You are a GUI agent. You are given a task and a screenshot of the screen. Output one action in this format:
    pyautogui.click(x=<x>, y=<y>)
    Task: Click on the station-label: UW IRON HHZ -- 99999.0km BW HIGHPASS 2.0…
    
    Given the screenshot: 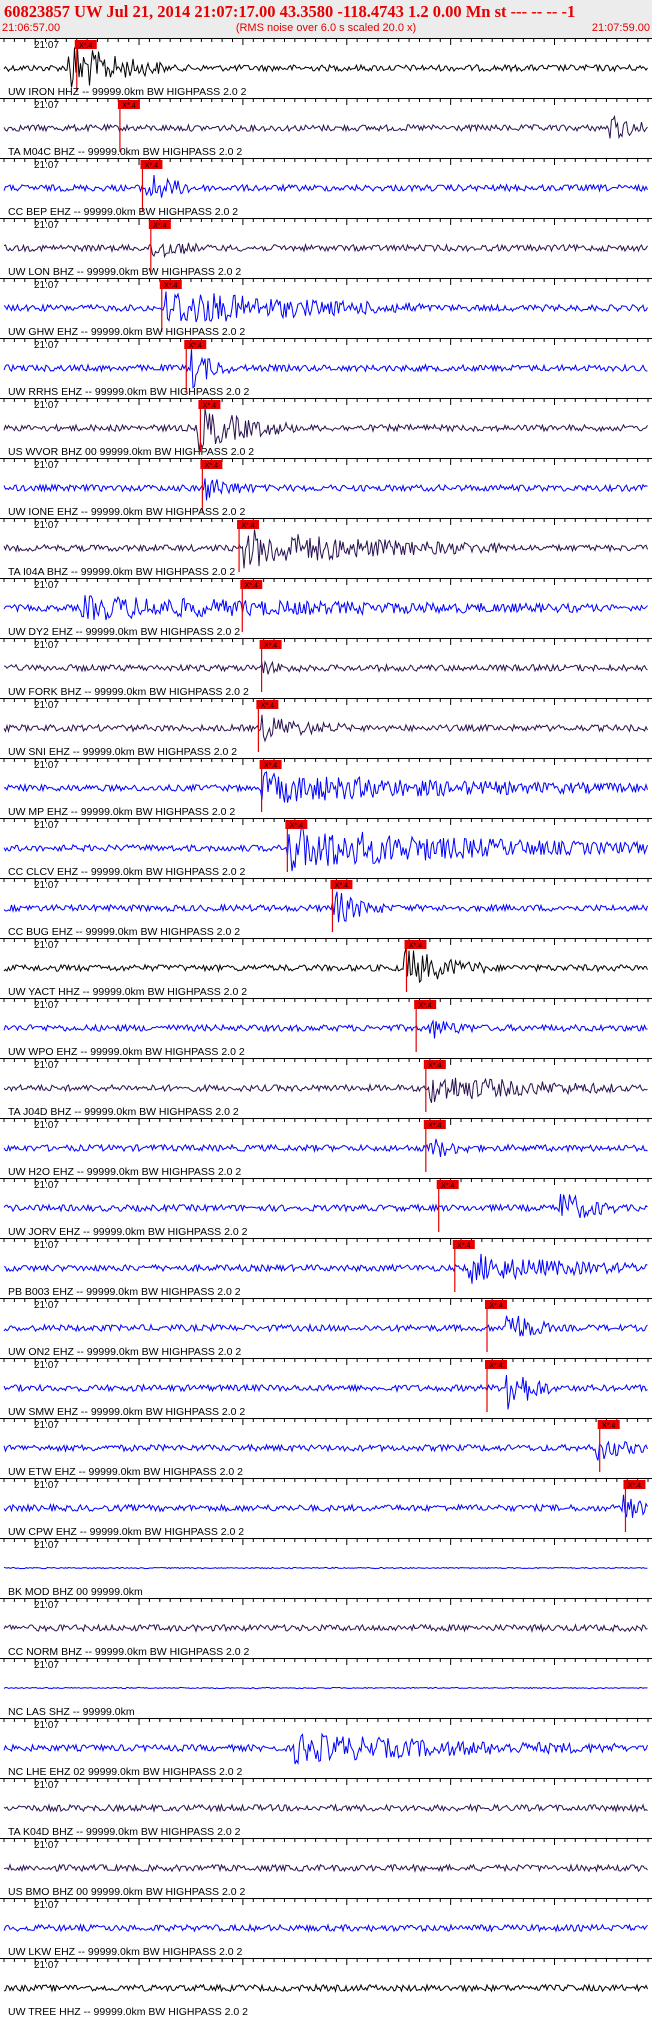 What is the action you would take?
    pyautogui.click(x=127, y=92)
    